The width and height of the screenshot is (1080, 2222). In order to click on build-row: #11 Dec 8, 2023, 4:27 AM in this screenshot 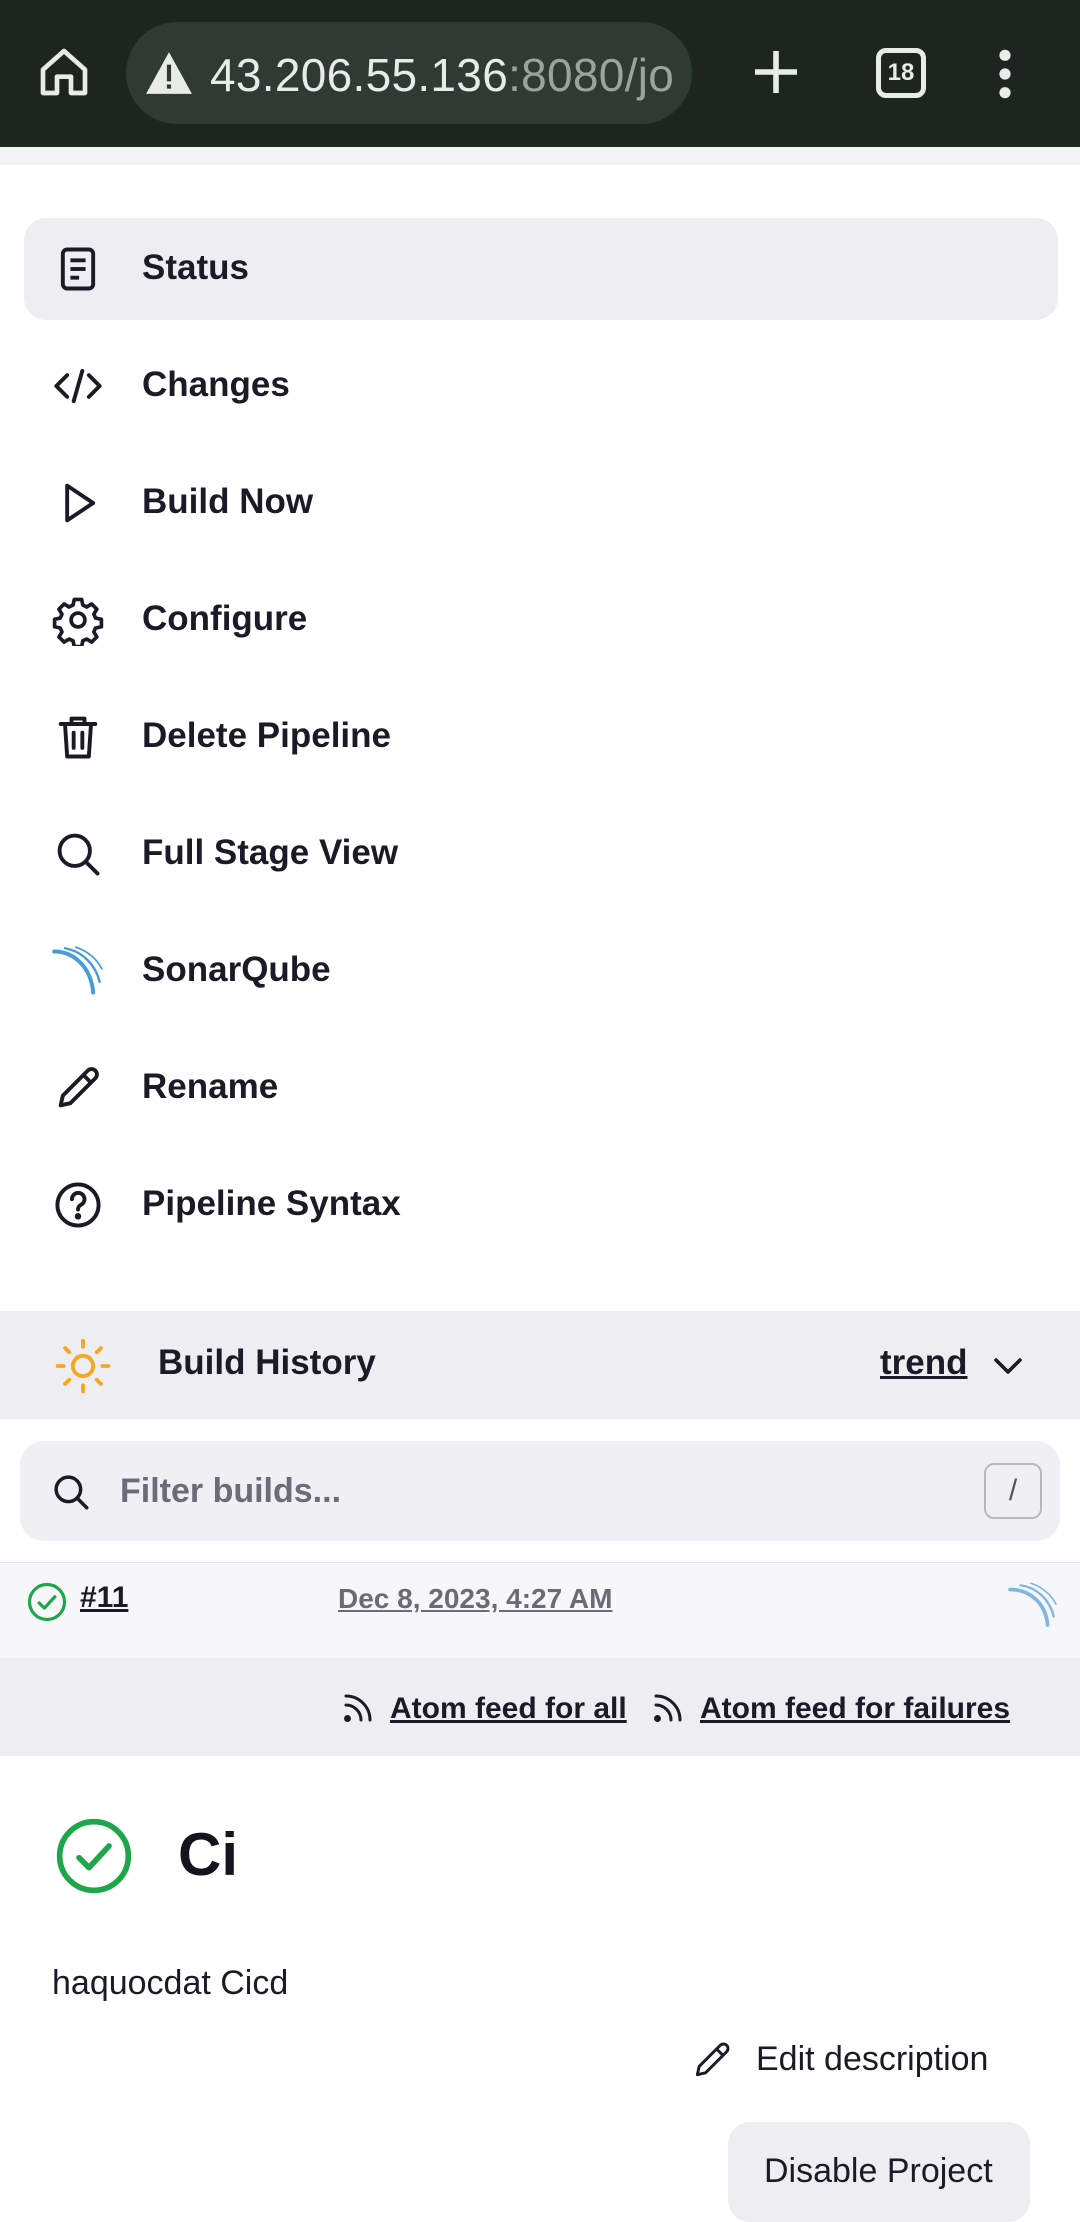, I will do `click(540, 1610)`.